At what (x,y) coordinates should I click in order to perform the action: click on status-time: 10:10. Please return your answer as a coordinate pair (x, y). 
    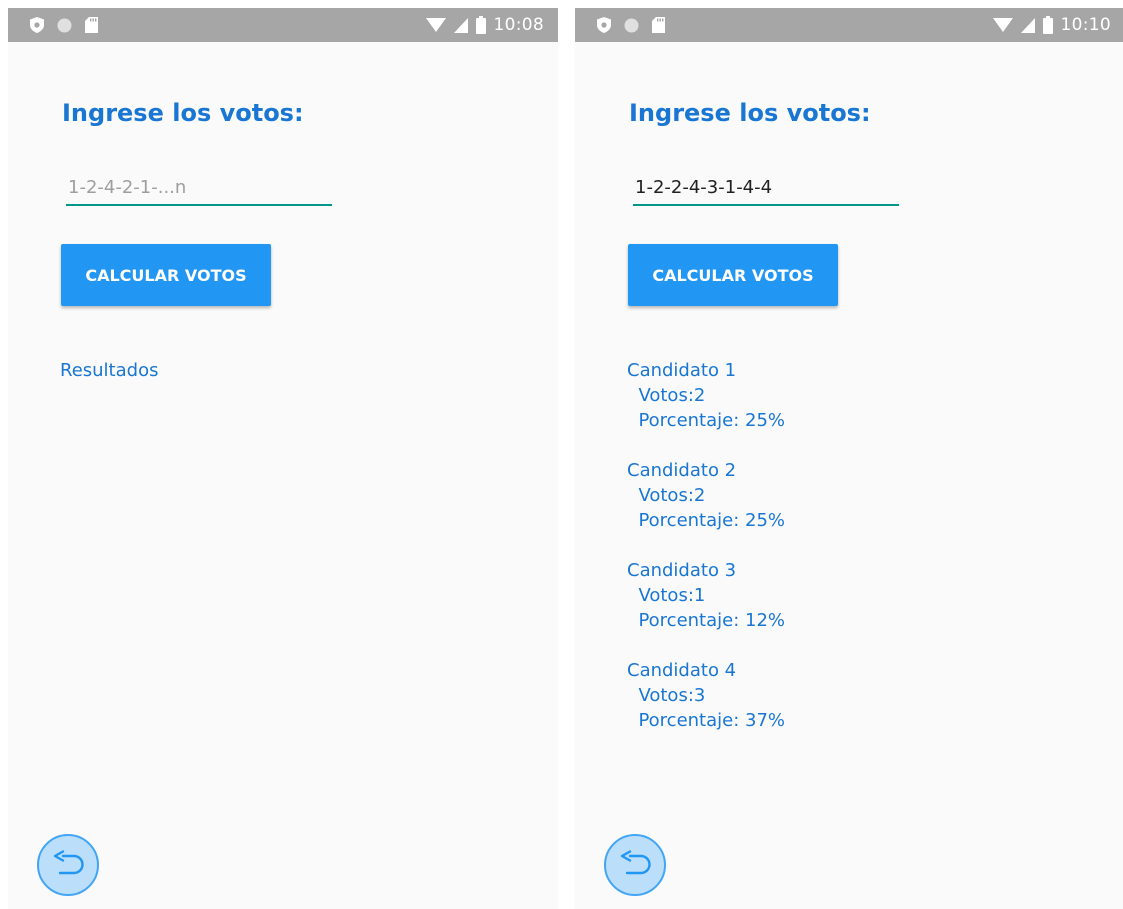
    Looking at the image, I should click on (1085, 25).